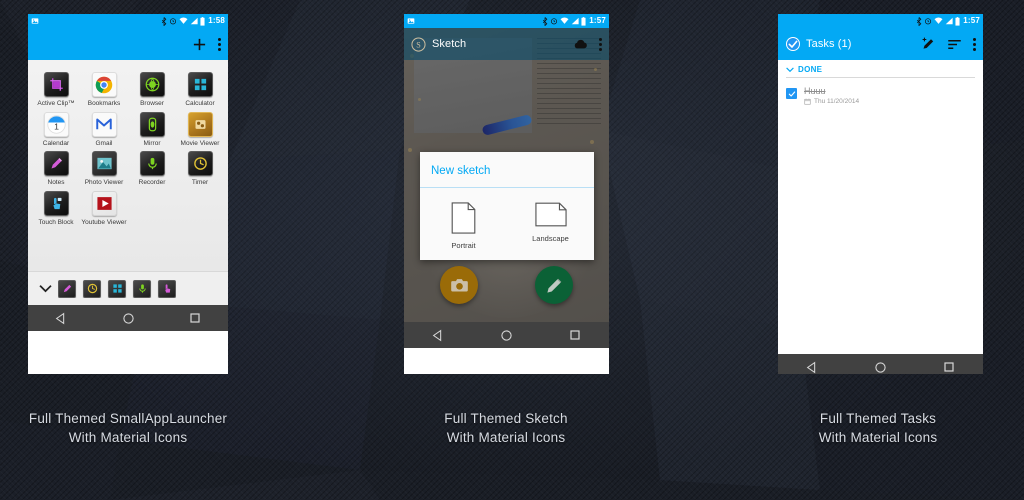 The image size is (1024, 500). I want to click on app-item-notes: Notes, so click(56, 169).